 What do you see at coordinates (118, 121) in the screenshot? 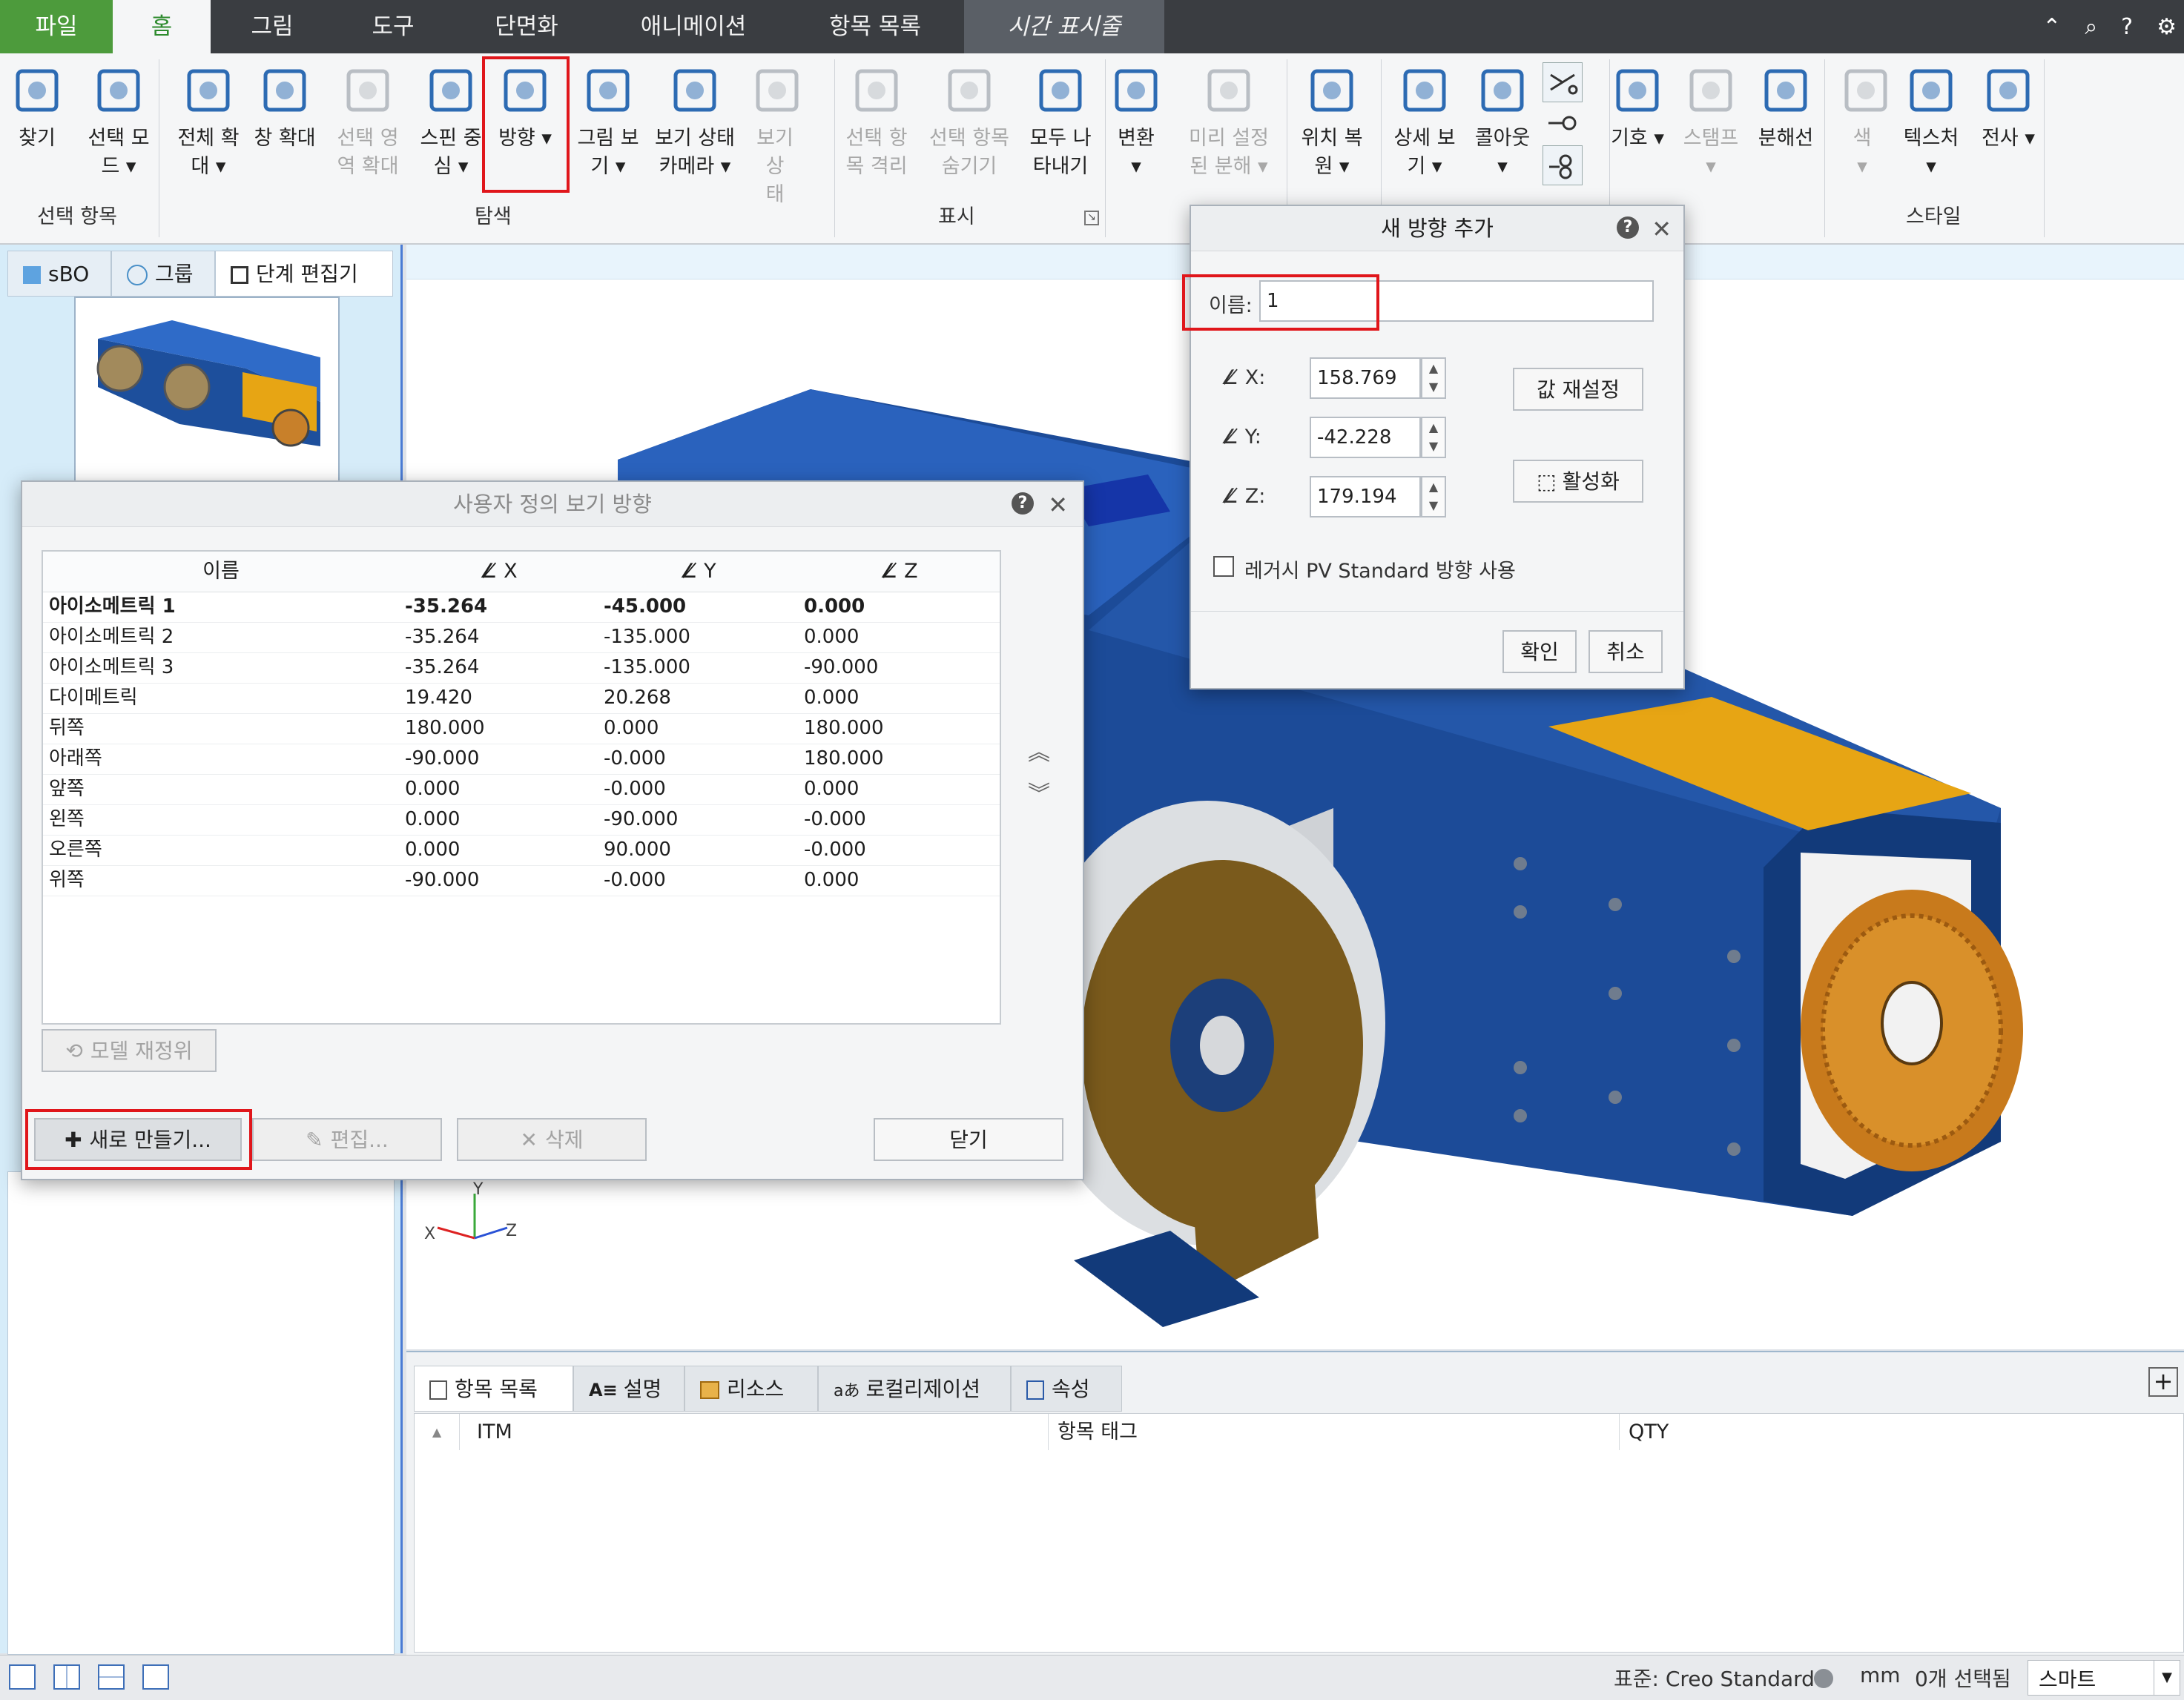
I see `ribbon-button-cursor: 선택 모드 ▾` at bounding box center [118, 121].